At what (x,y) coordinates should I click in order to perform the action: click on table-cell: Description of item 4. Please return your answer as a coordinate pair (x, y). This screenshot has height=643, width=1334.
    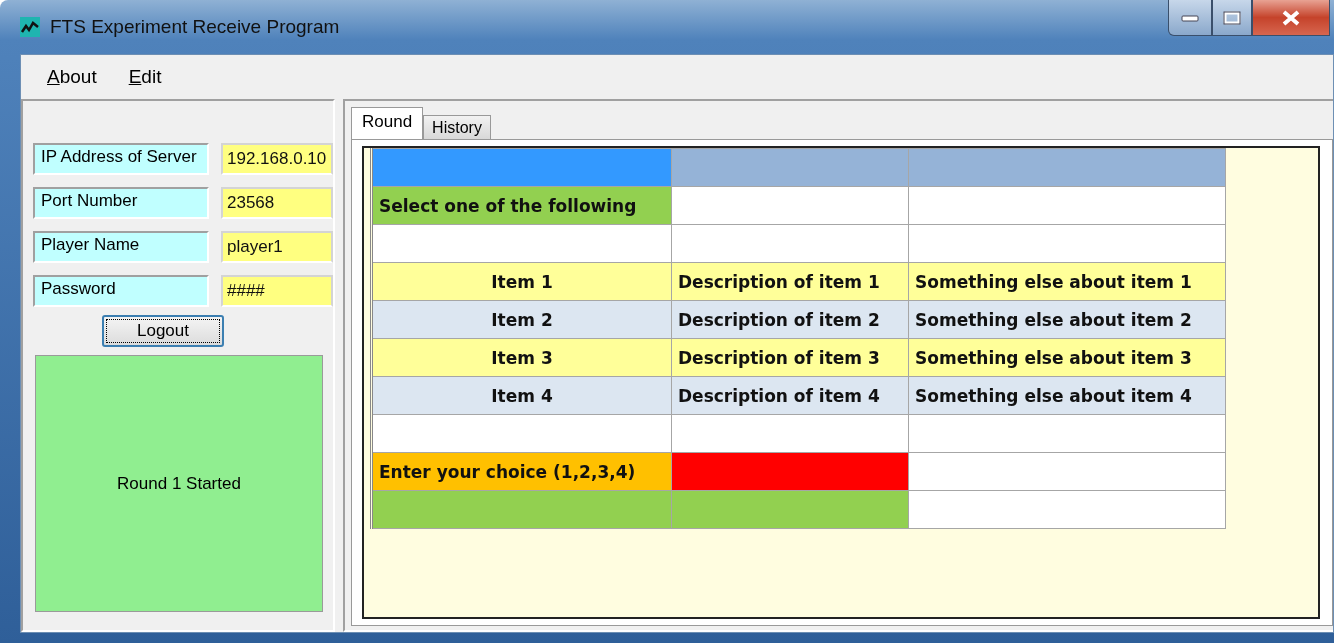
    Looking at the image, I should click on (790, 395).